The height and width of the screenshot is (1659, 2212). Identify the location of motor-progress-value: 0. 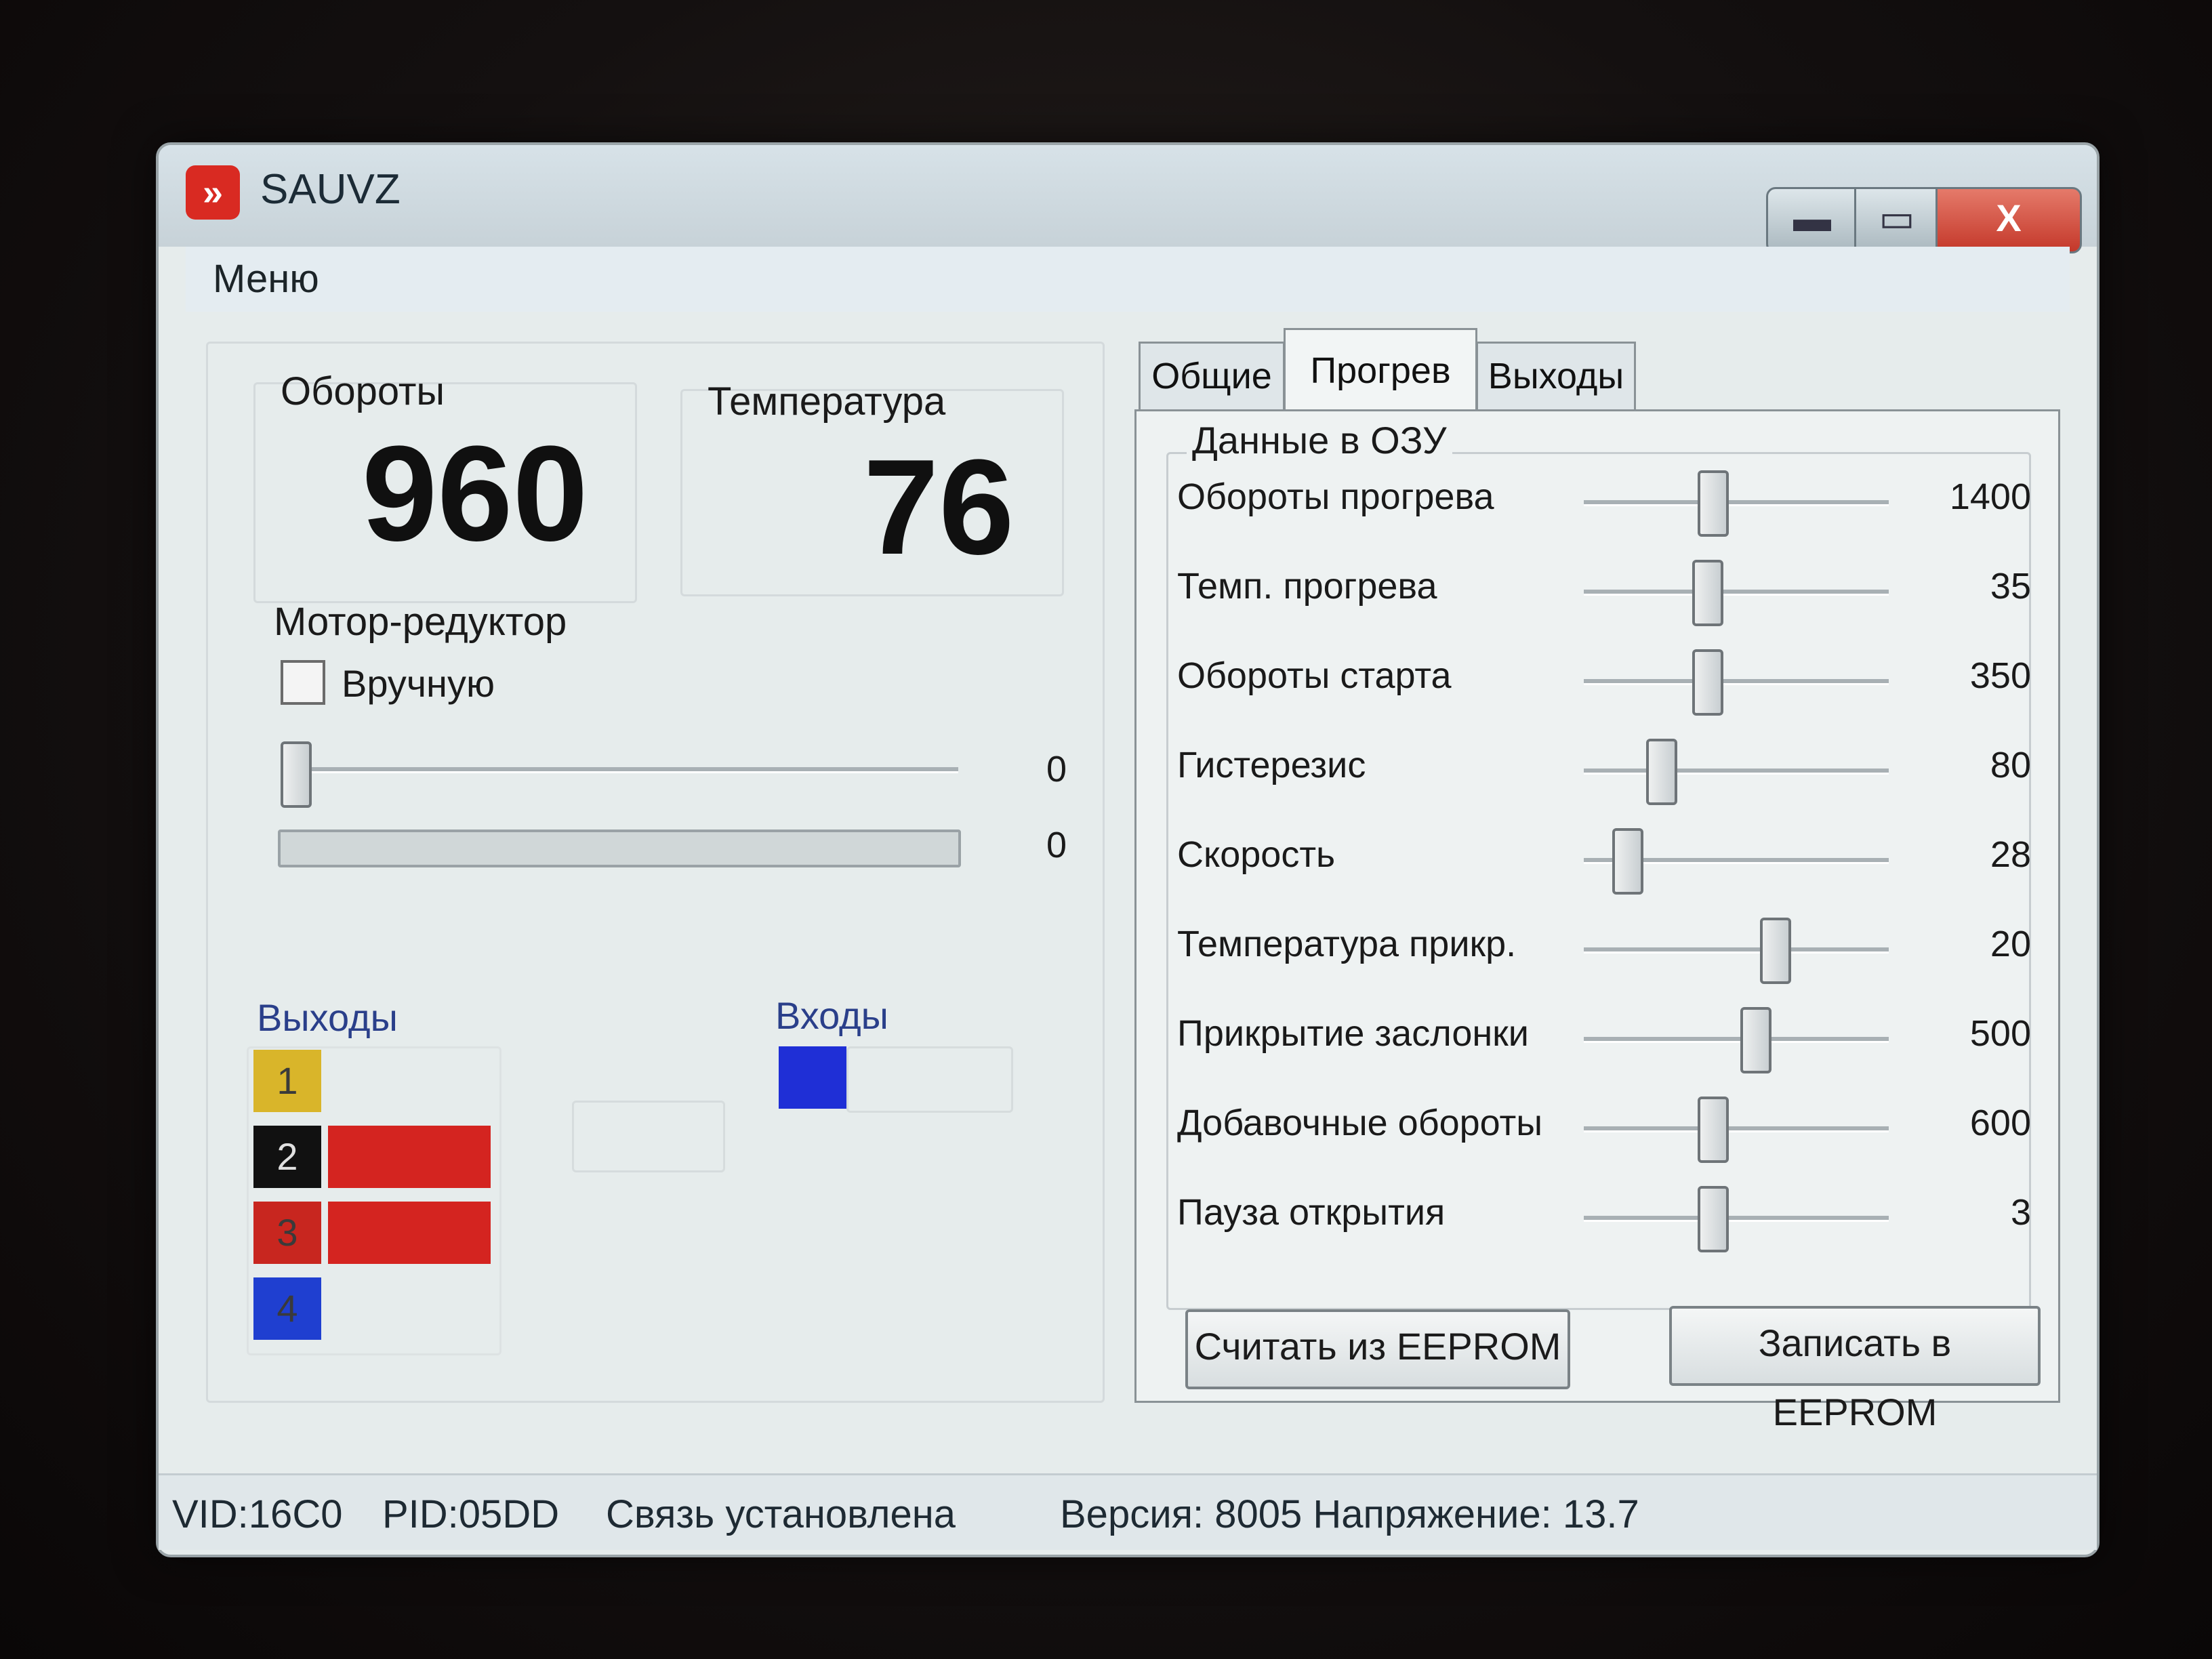
(1056, 845).